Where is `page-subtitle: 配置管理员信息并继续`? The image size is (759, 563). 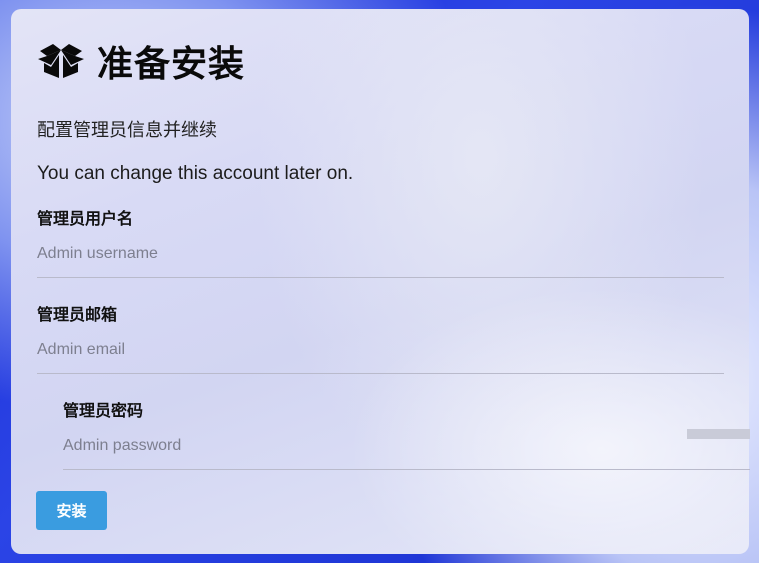
page-subtitle: 配置管理员信息并继续 is located at coordinates (127, 130).